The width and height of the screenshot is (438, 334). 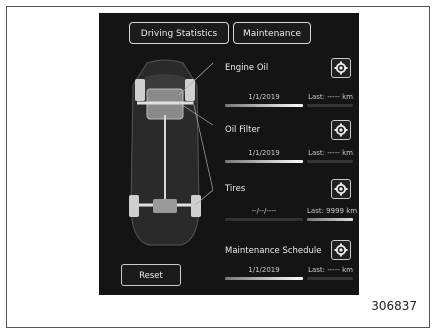 What do you see at coordinates (171, 152) in the screenshot?
I see `car-chassis-icon` at bounding box center [171, 152].